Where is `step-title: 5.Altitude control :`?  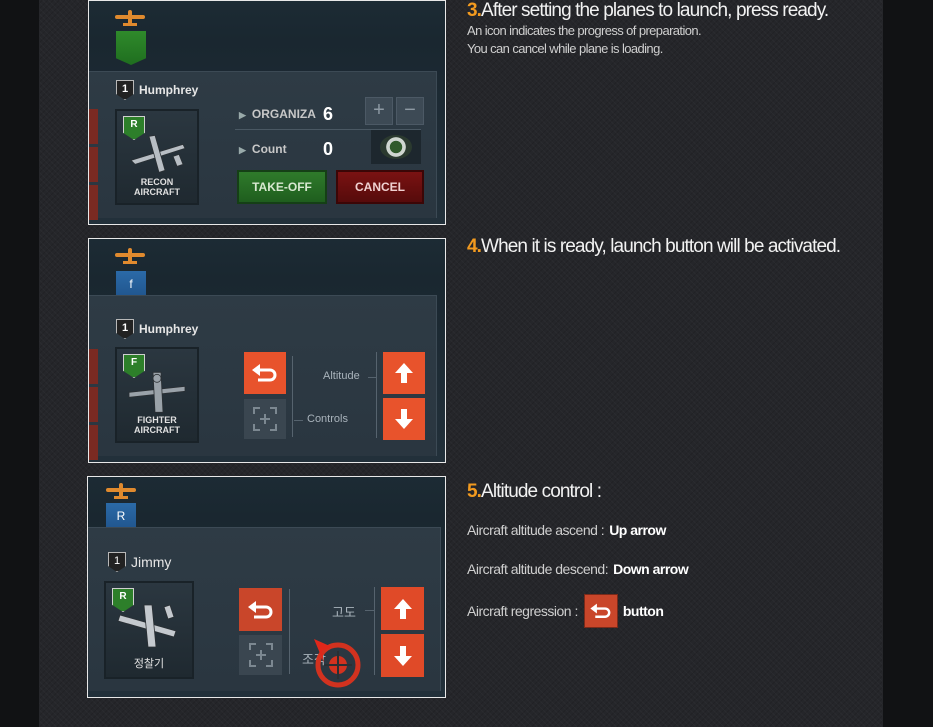
step-title: 5.Altitude control : is located at coordinates (534, 492).